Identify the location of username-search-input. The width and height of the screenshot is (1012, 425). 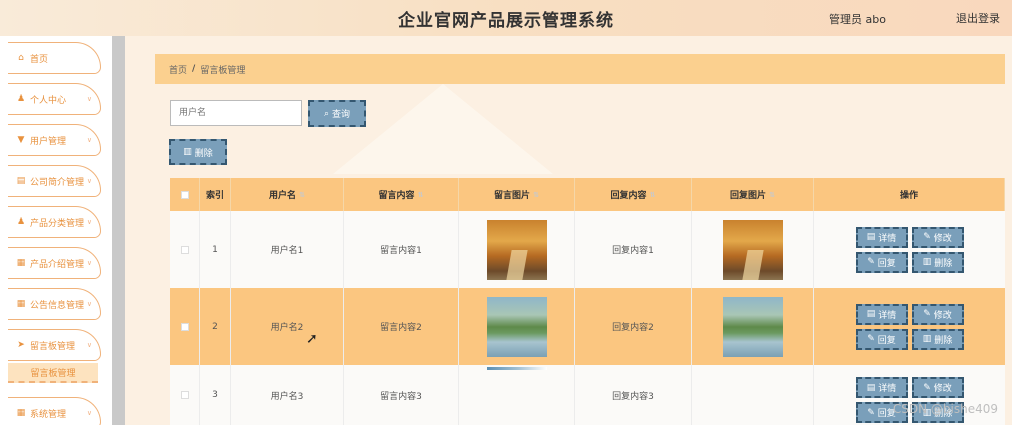
(236, 113).